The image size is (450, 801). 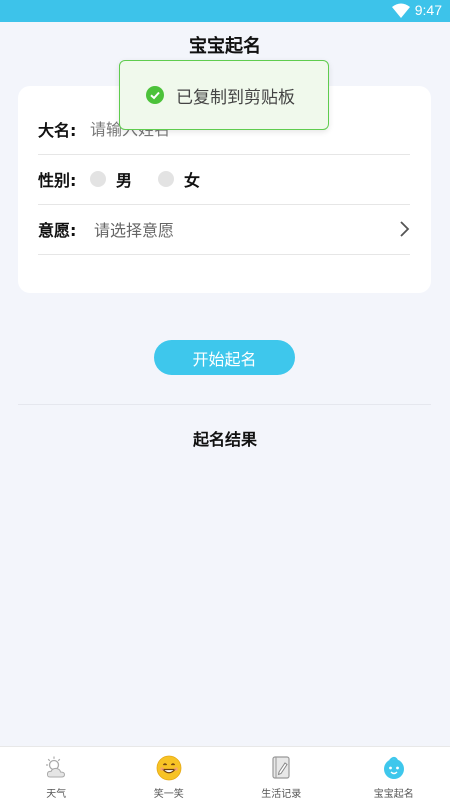 I want to click on smile-icon, so click(x=169, y=768).